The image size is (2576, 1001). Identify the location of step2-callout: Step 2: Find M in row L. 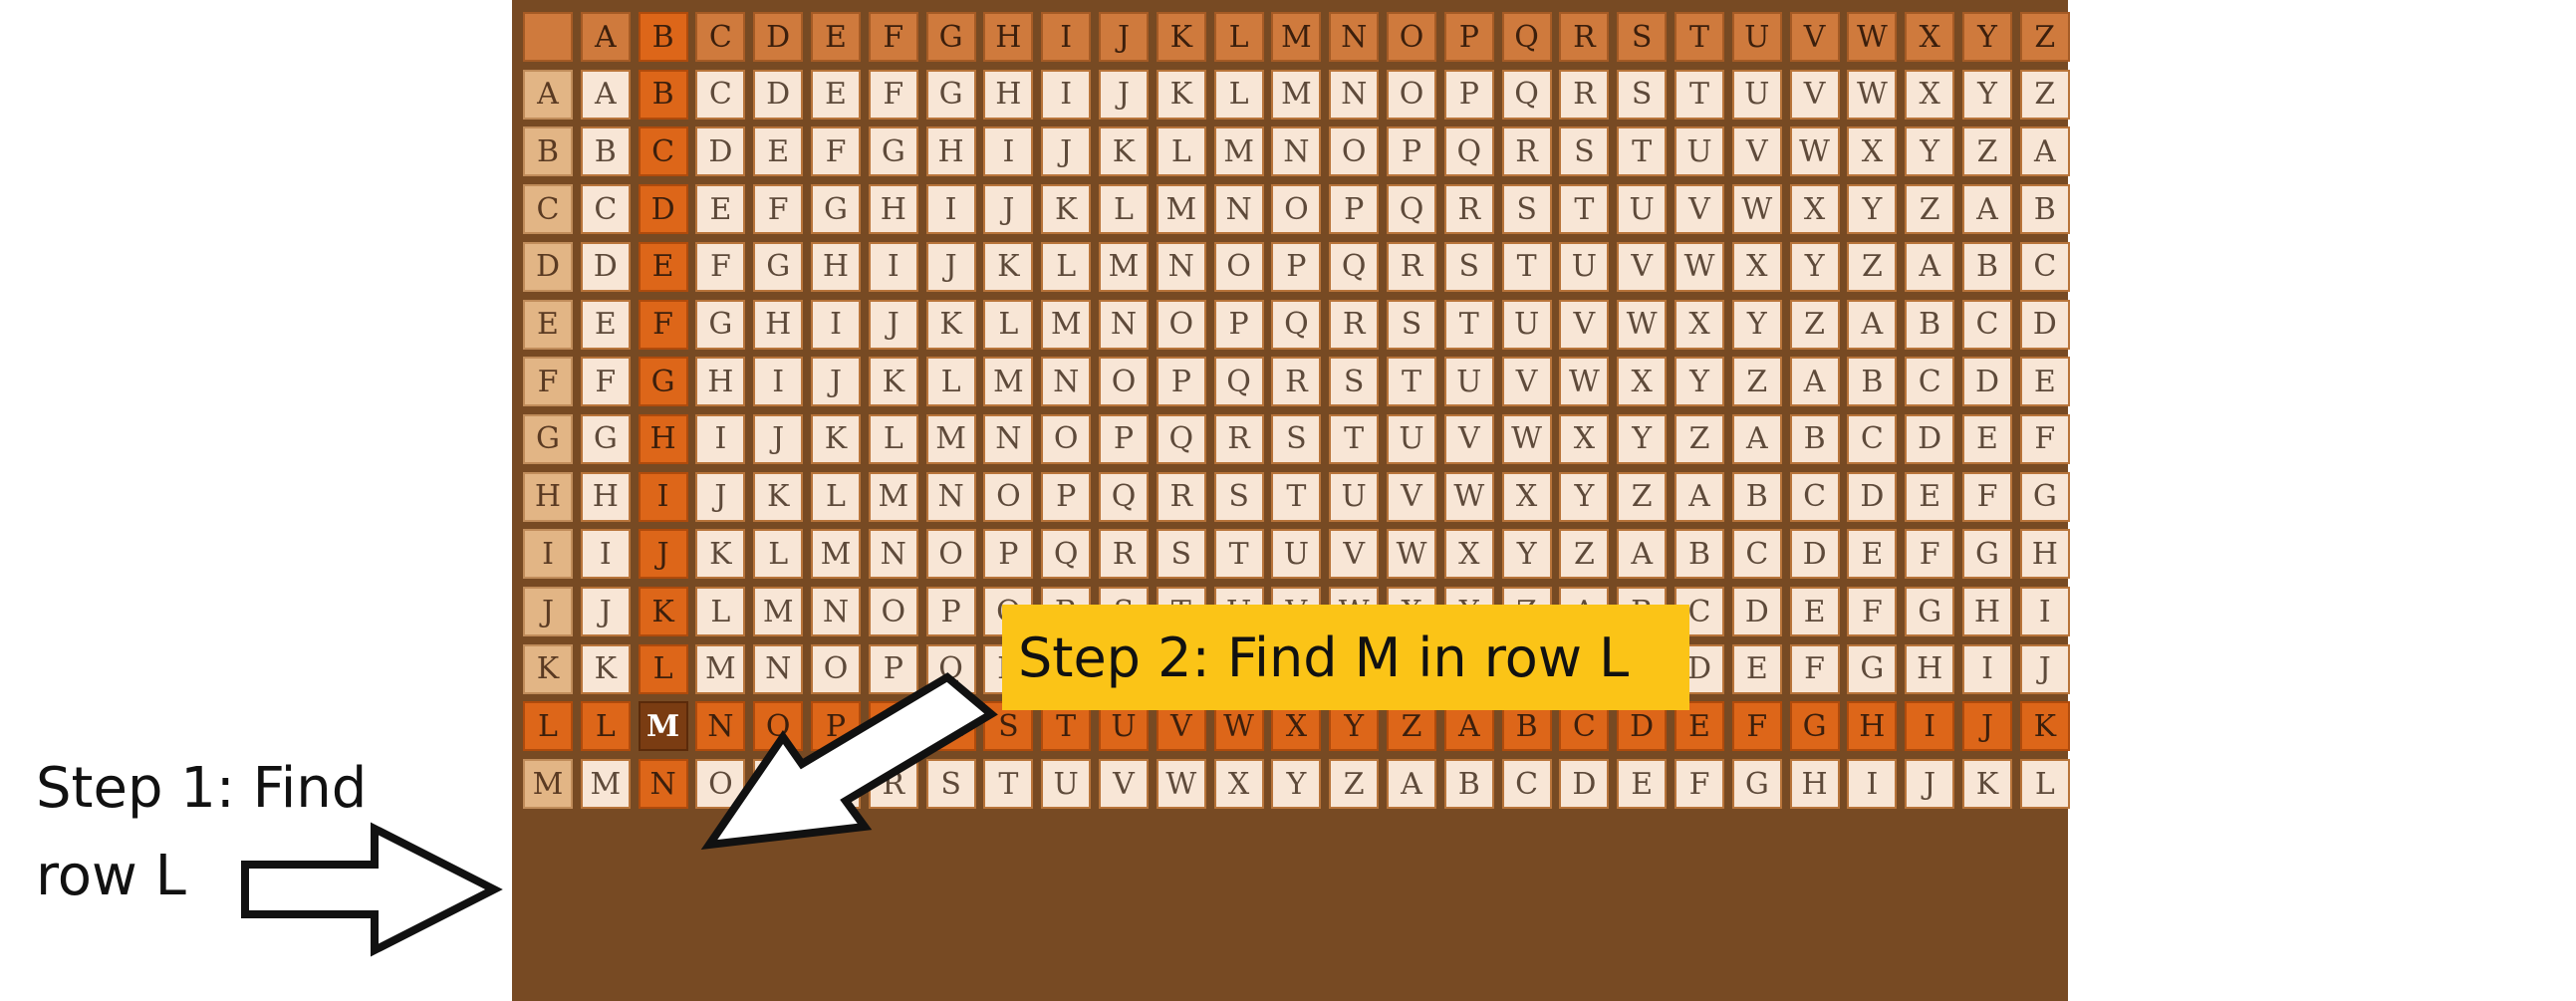
(1345, 657).